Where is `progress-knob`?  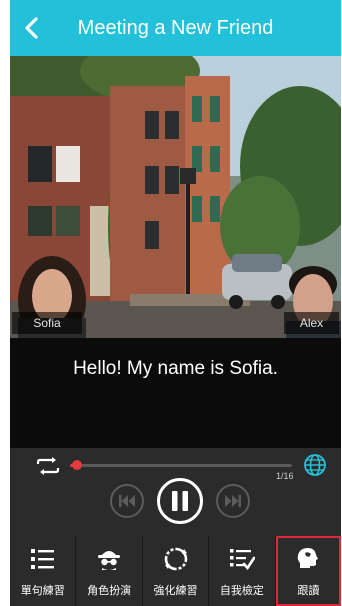 progress-knob is located at coordinates (76, 465).